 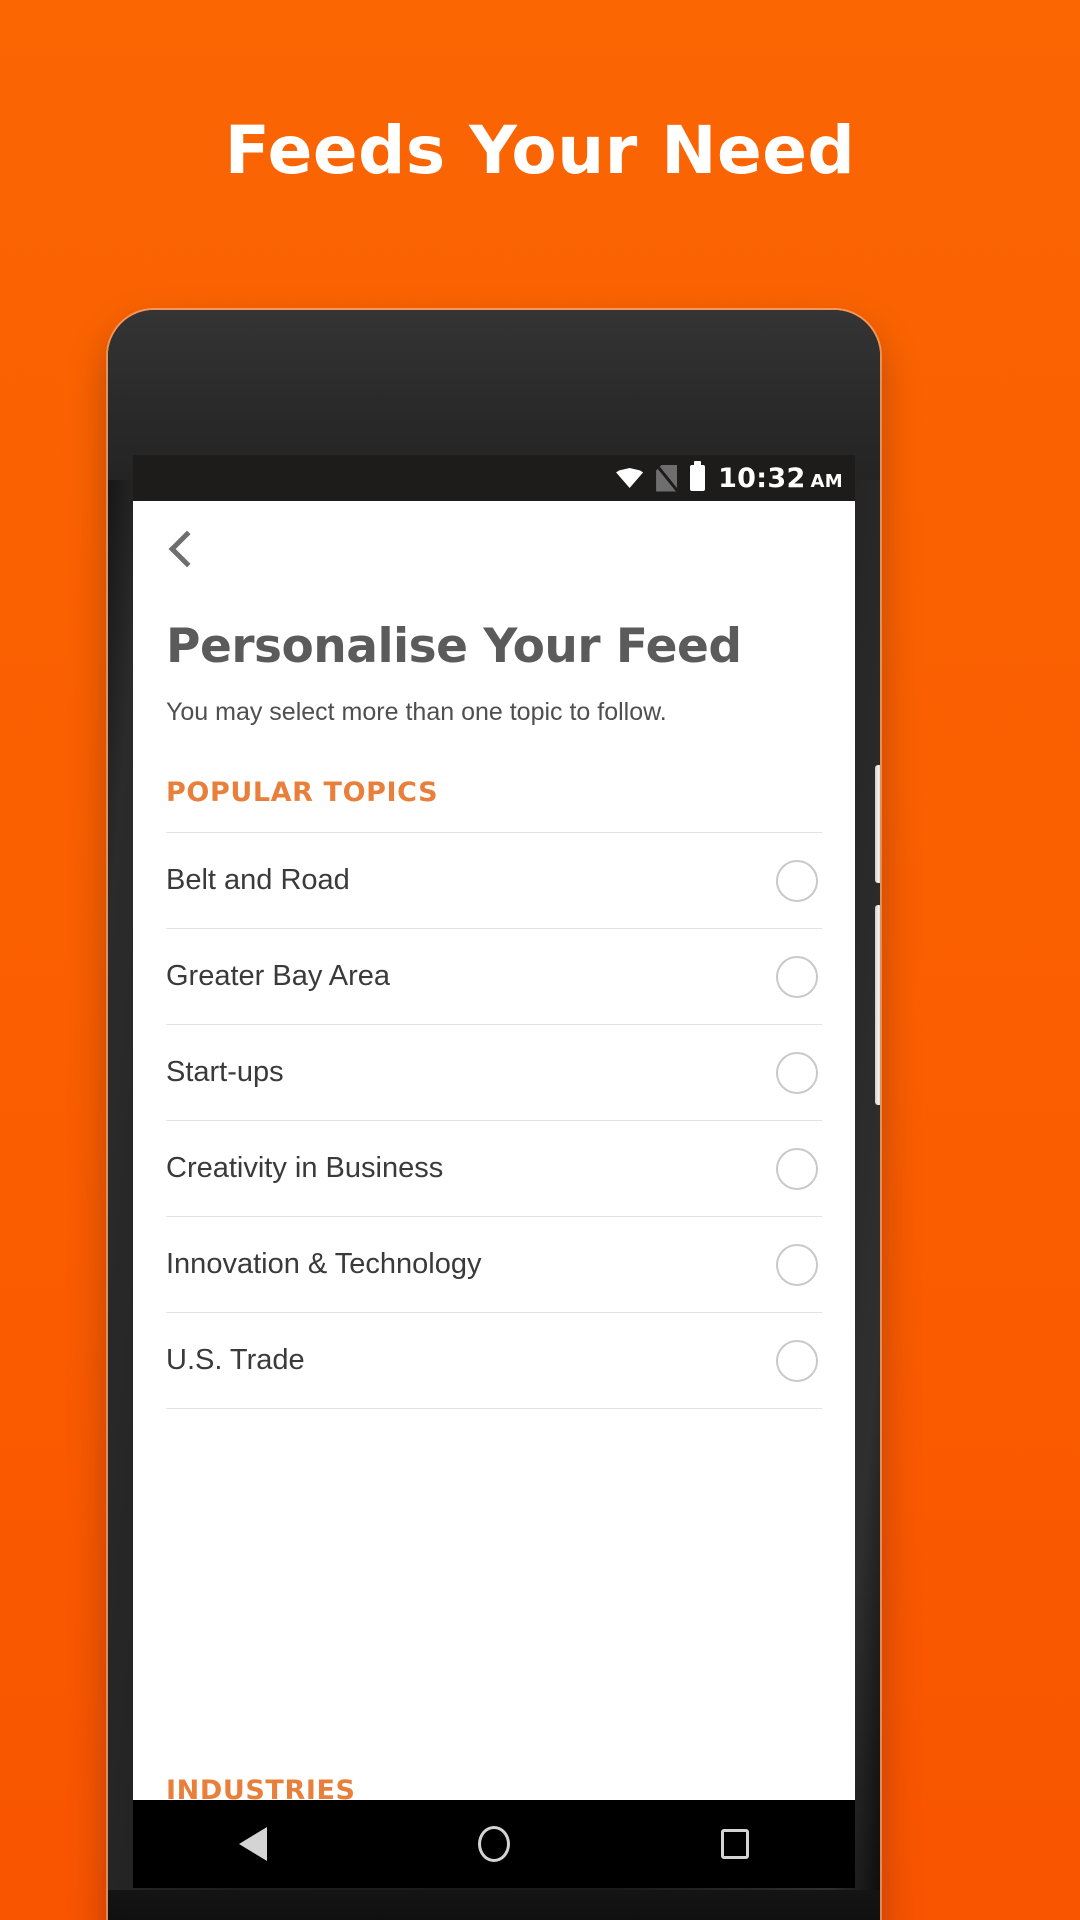 What do you see at coordinates (494, 549) in the screenshot?
I see `back-button` at bounding box center [494, 549].